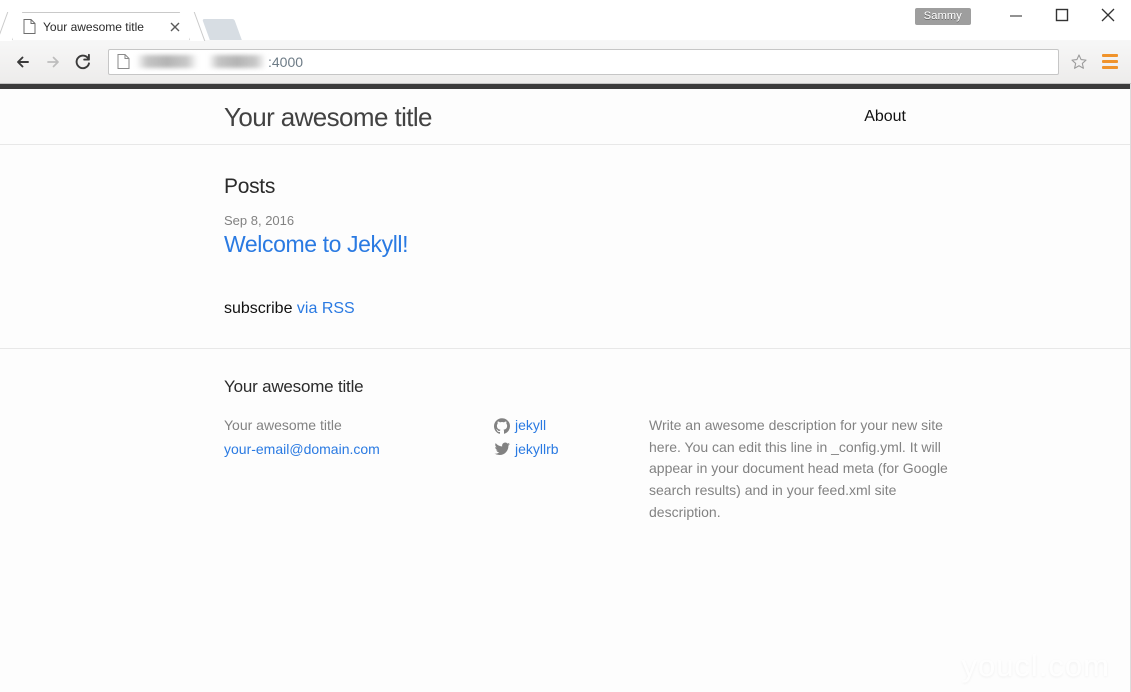 This screenshot has width=1131, height=692. What do you see at coordinates (123, 61) in the screenshot?
I see `address-bar-page-icon` at bounding box center [123, 61].